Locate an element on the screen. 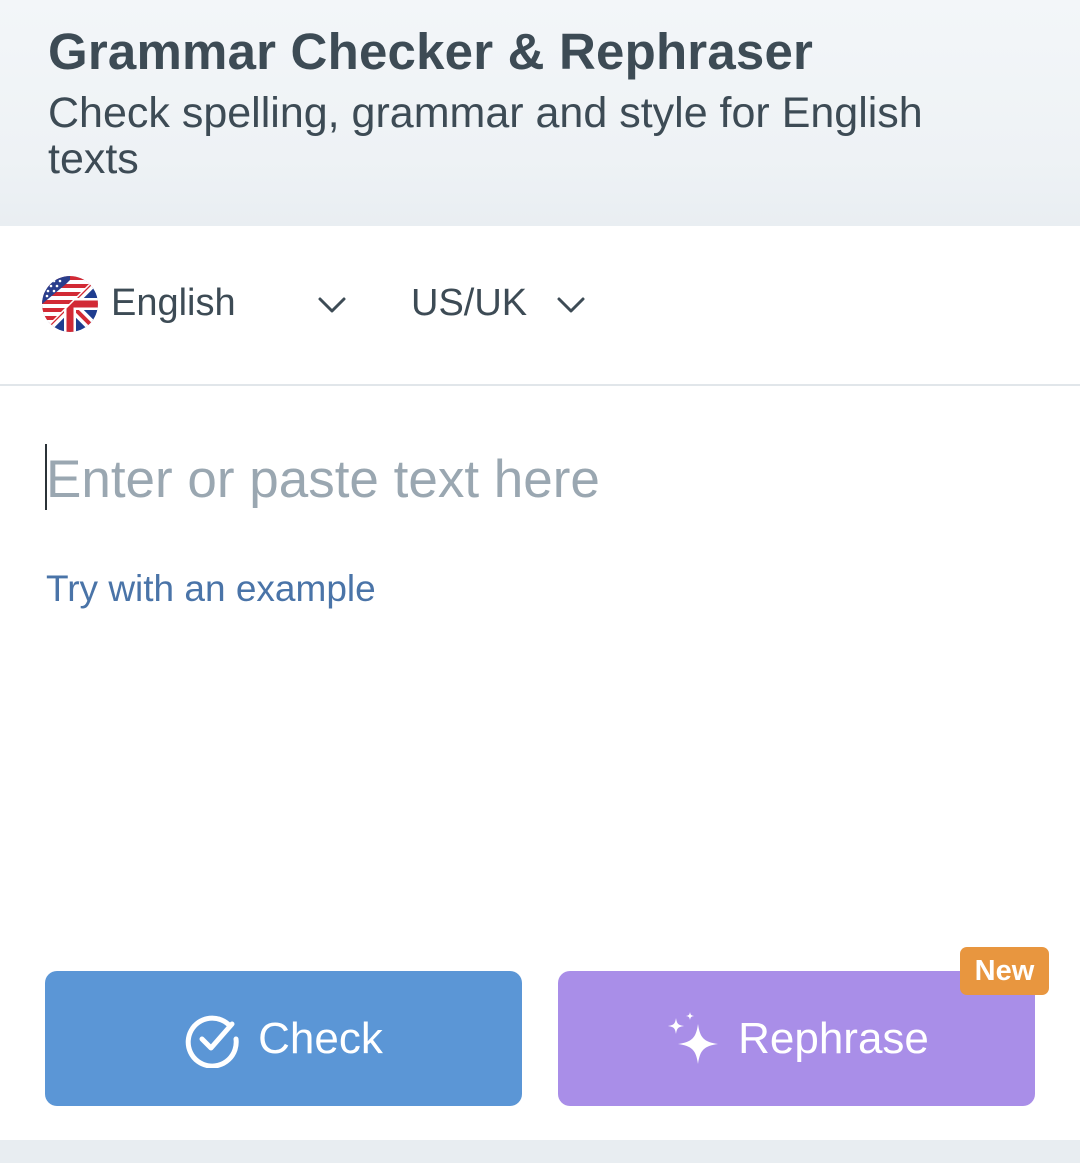 This screenshot has height=1163, width=1080. variant-label: US/UK is located at coordinates (469, 303).